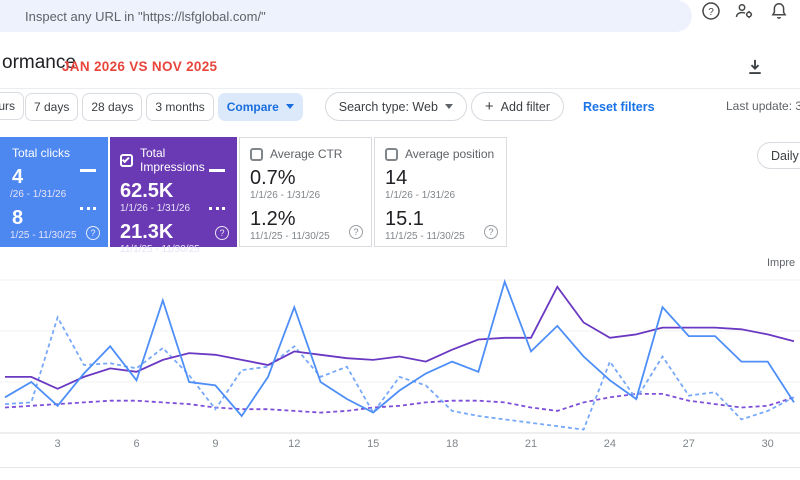 This screenshot has height=480, width=800. What do you see at coordinates (400, 467) in the screenshot?
I see `chart-bottom-divider` at bounding box center [400, 467].